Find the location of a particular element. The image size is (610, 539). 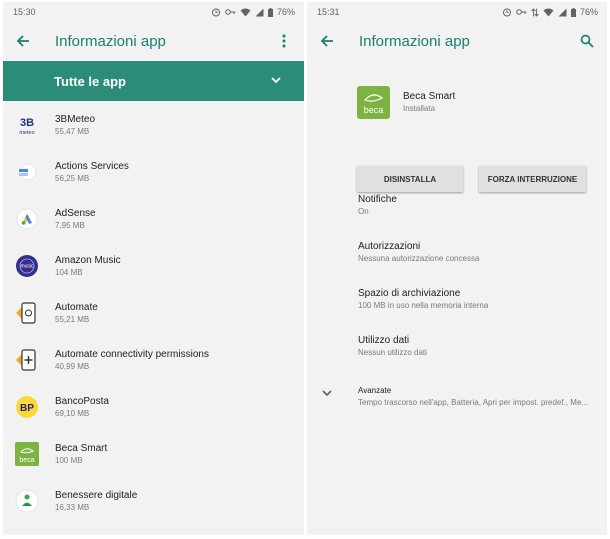

action-buttons: DISINSTALLA FORZA INTERRUZIONE is located at coordinates (482, 179).